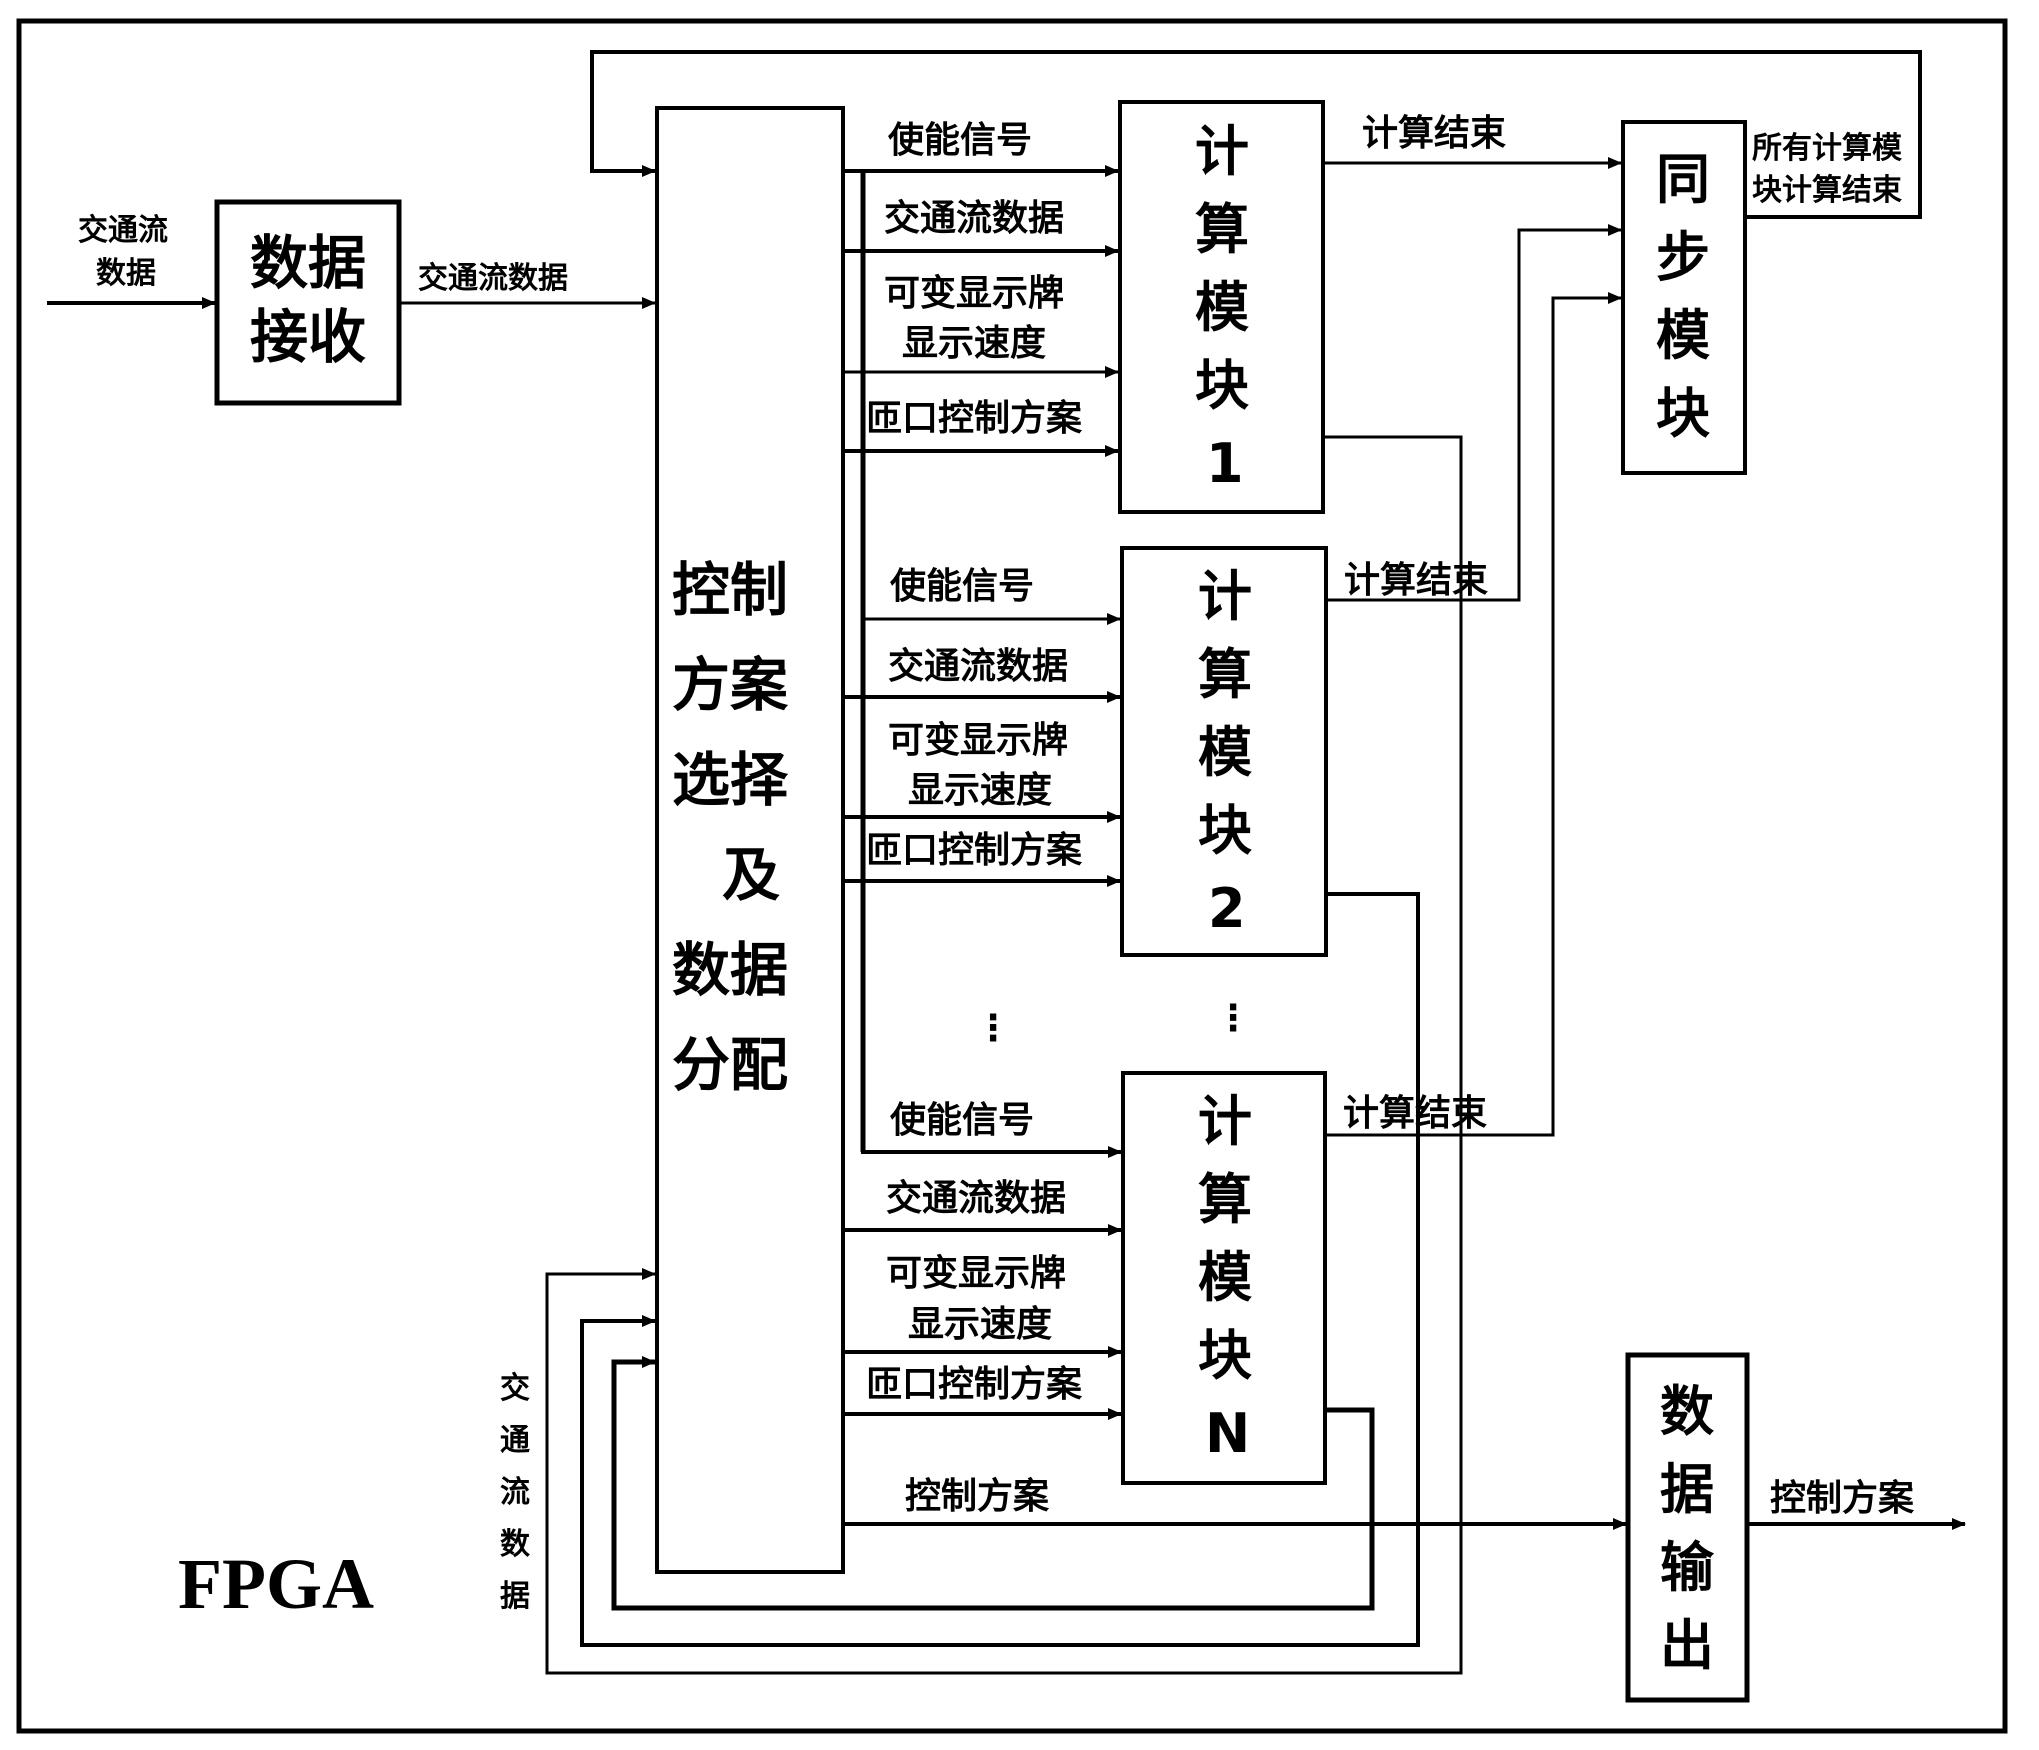 This screenshot has width=2039, height=1750. I want to click on m2-traffic-label: 交通流数据, so click(978, 666).